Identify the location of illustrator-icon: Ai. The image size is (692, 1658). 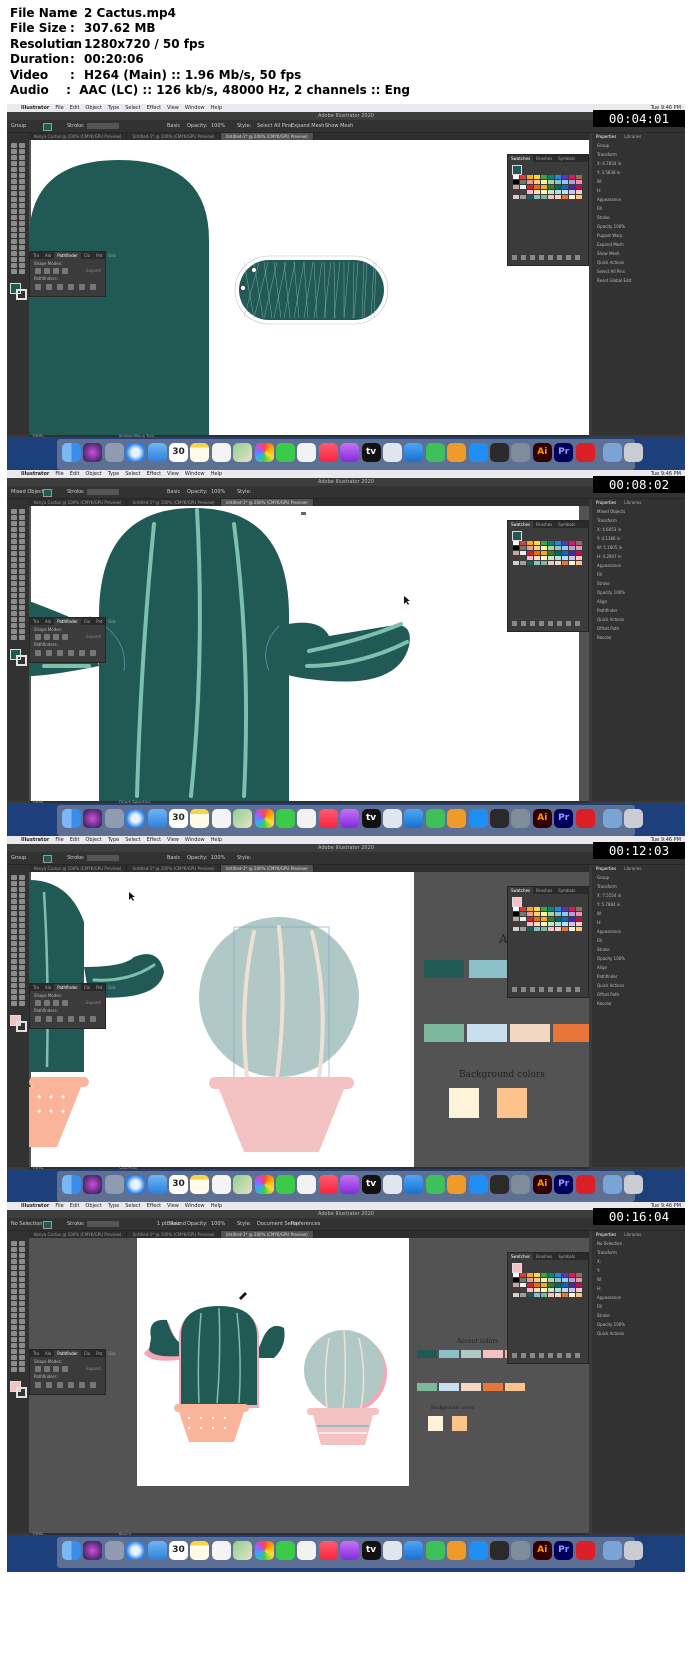
(542, 1184).